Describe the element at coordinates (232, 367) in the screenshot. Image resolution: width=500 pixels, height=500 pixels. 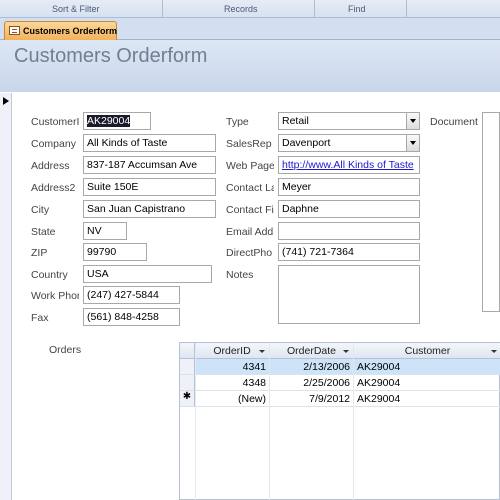
I see `cell-orderid: 4341` at that location.